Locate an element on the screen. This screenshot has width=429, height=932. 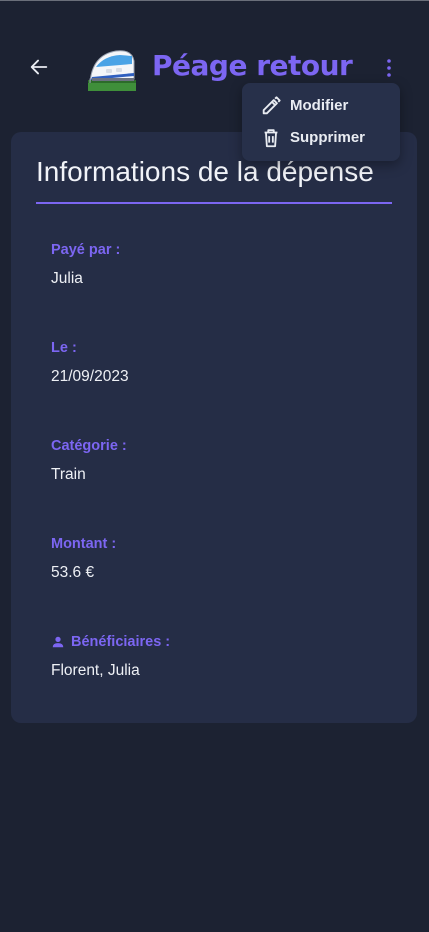
menu-item-supprimer: Supprimer is located at coordinates (321, 138).